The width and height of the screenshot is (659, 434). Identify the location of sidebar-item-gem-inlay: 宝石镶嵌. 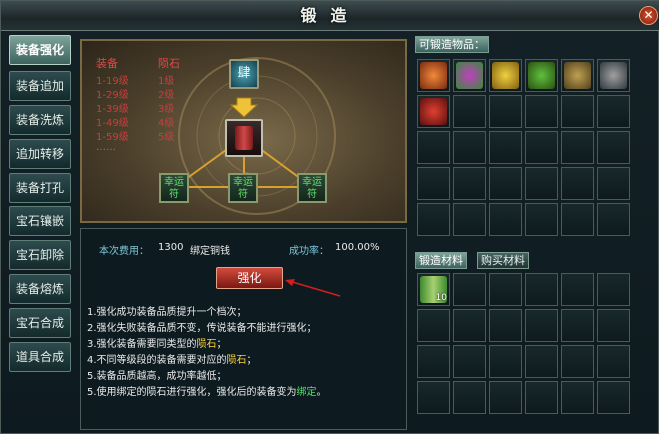
(40, 221).